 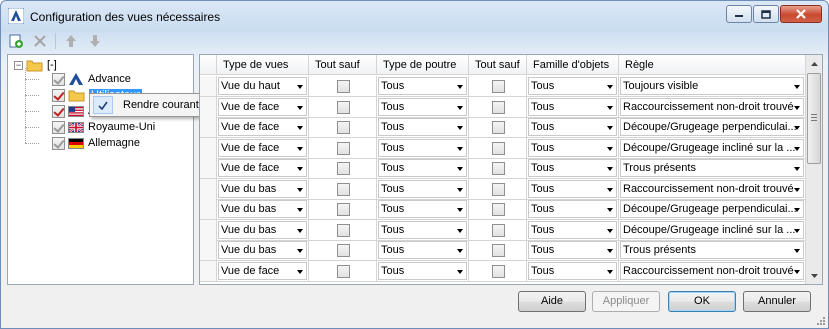 I want to click on move-down-button, so click(x=95, y=41).